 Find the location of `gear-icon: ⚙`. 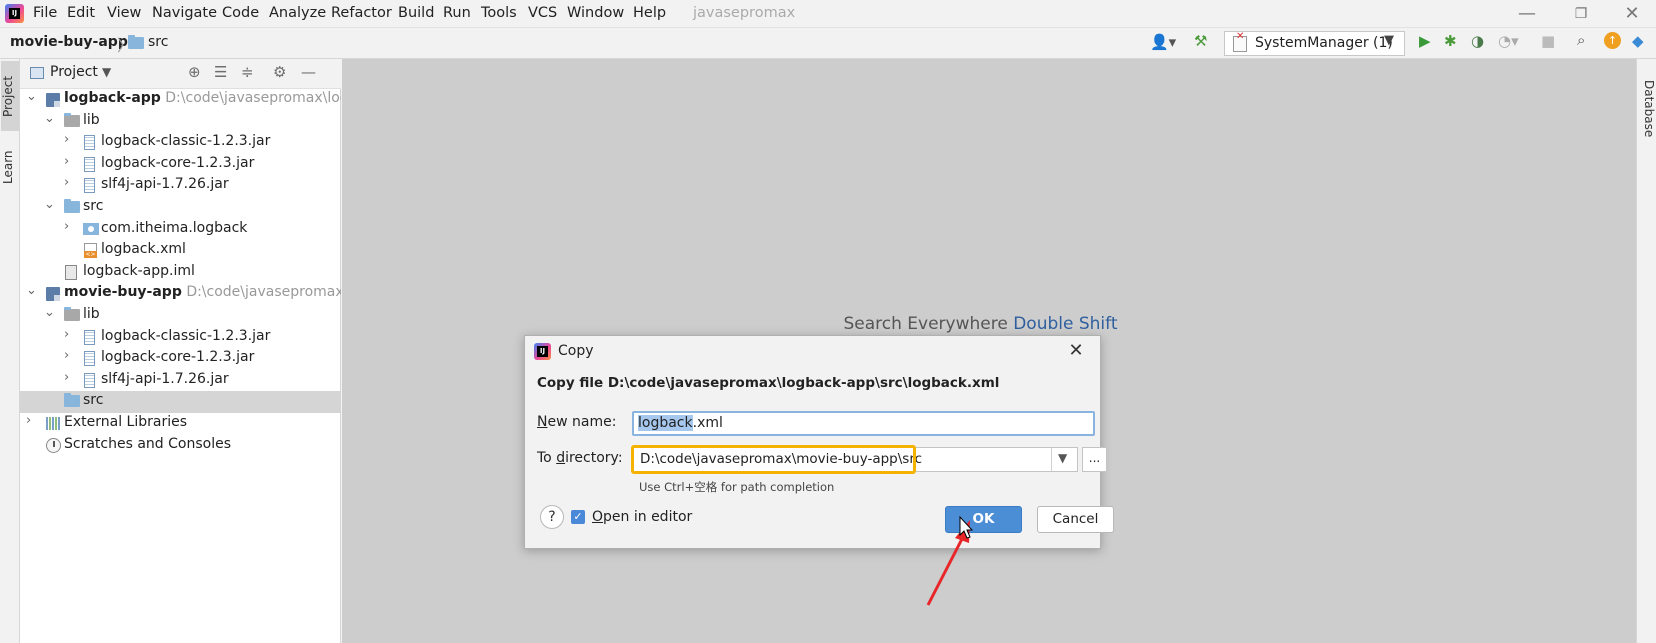

gear-icon: ⚙ is located at coordinates (279, 72).